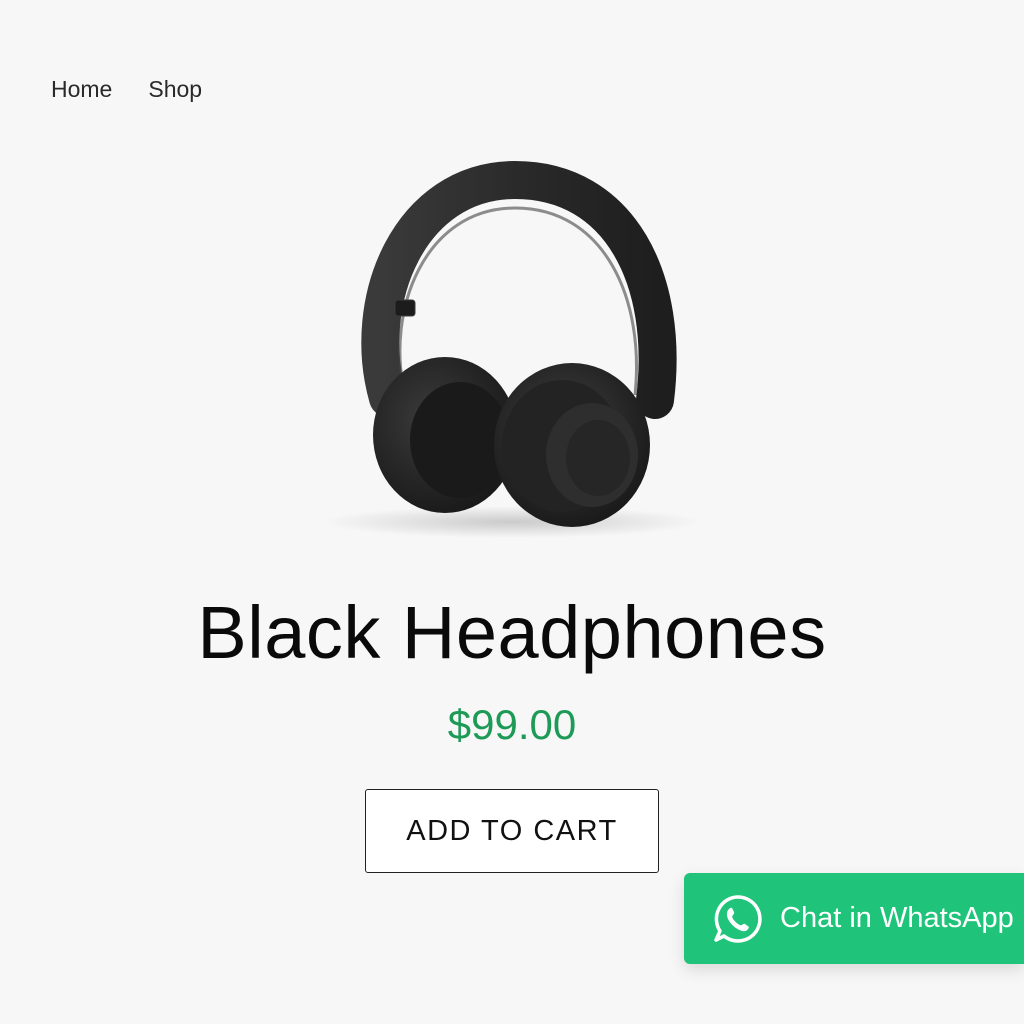 This screenshot has height=1024, width=1024. I want to click on nav-shop-link: Shop, so click(175, 89).